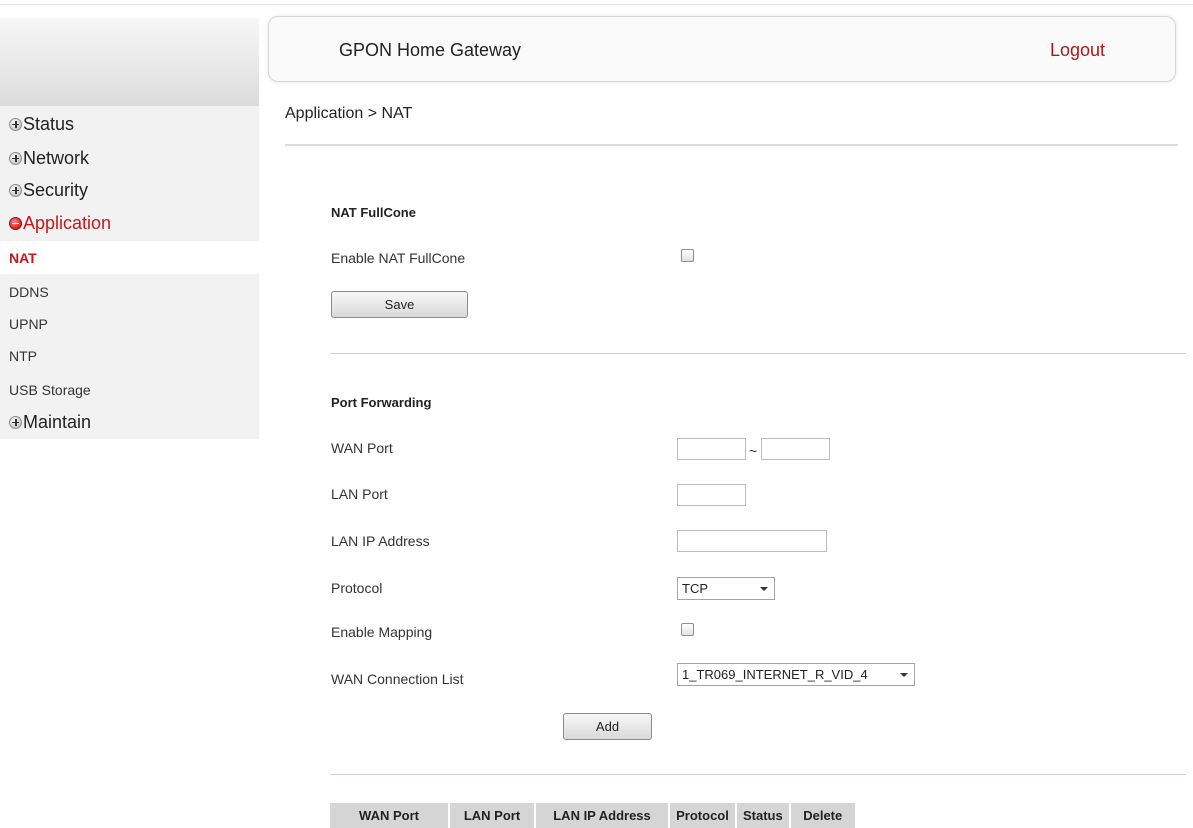 This screenshot has width=1193, height=828. I want to click on lan-port-label: LAN Port, so click(359, 494).